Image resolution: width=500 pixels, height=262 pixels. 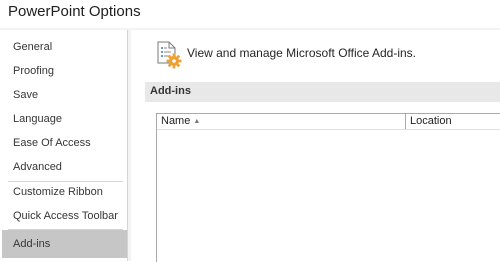 What do you see at coordinates (64, 47) in the screenshot?
I see `sidebar-item-general: General` at bounding box center [64, 47].